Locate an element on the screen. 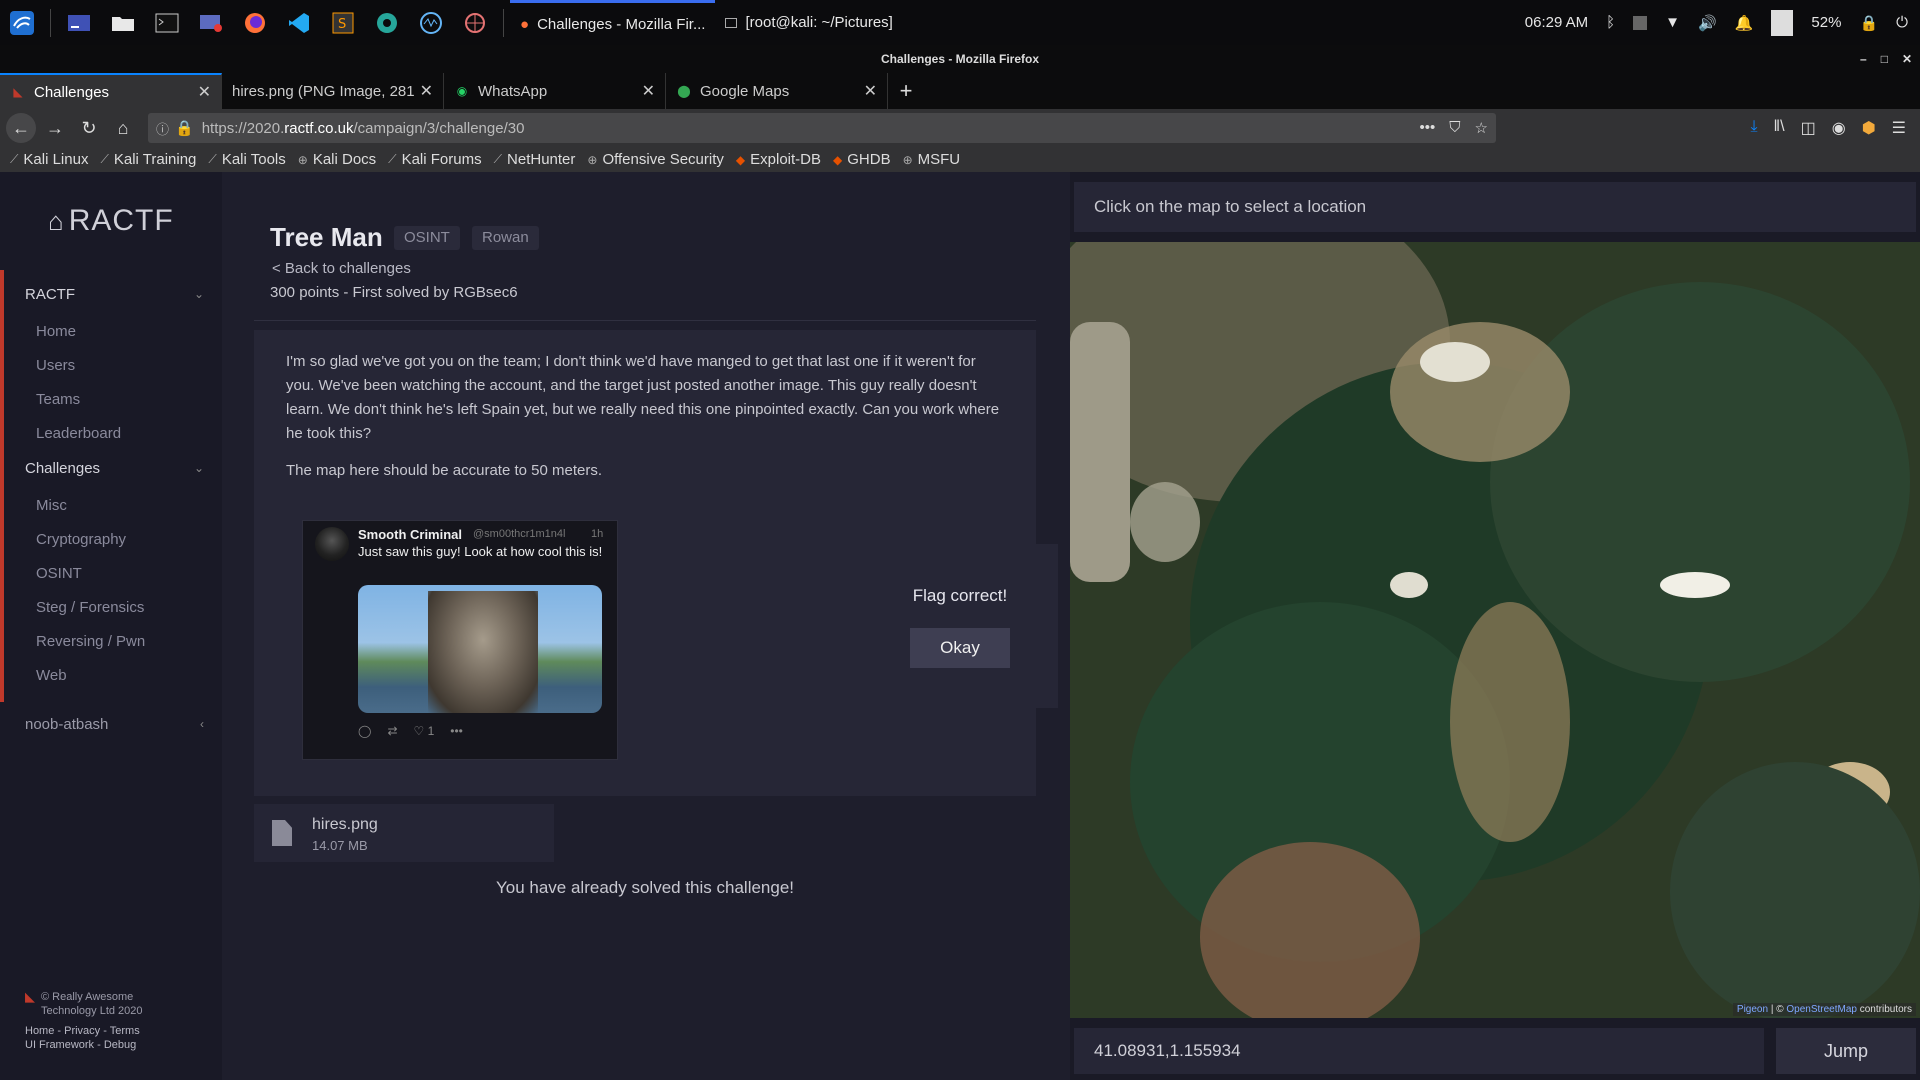  attribution-pigeon-link: Pigeon is located at coordinates (1752, 1009).